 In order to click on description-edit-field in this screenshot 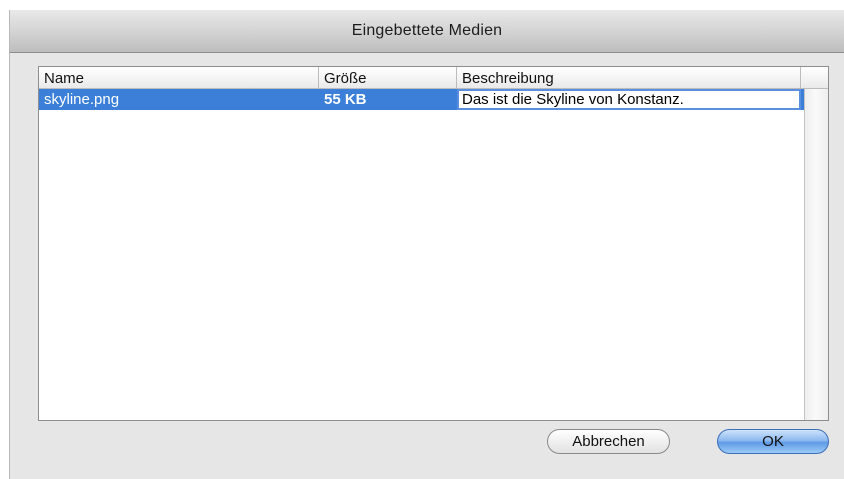, I will do `click(629, 99)`.